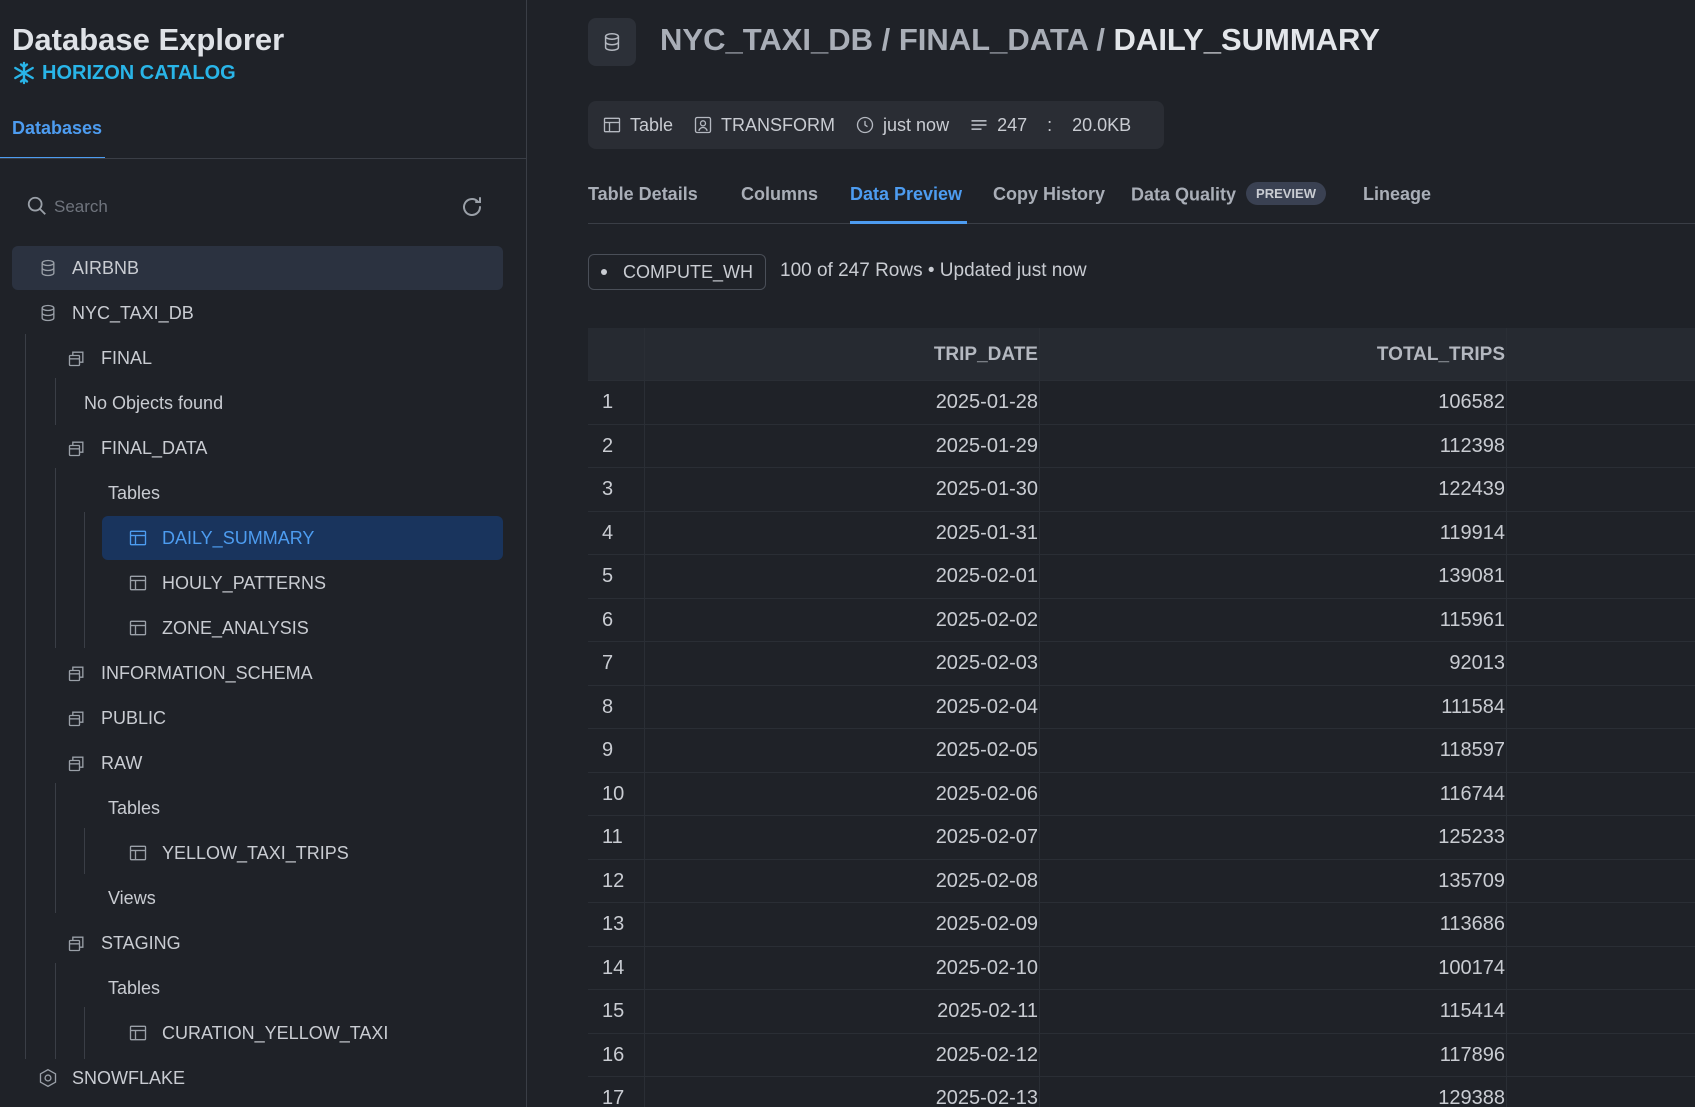 The image size is (1695, 1107). Describe the element at coordinates (652, 124) in the screenshot. I see `meta-type-label: Table` at that location.